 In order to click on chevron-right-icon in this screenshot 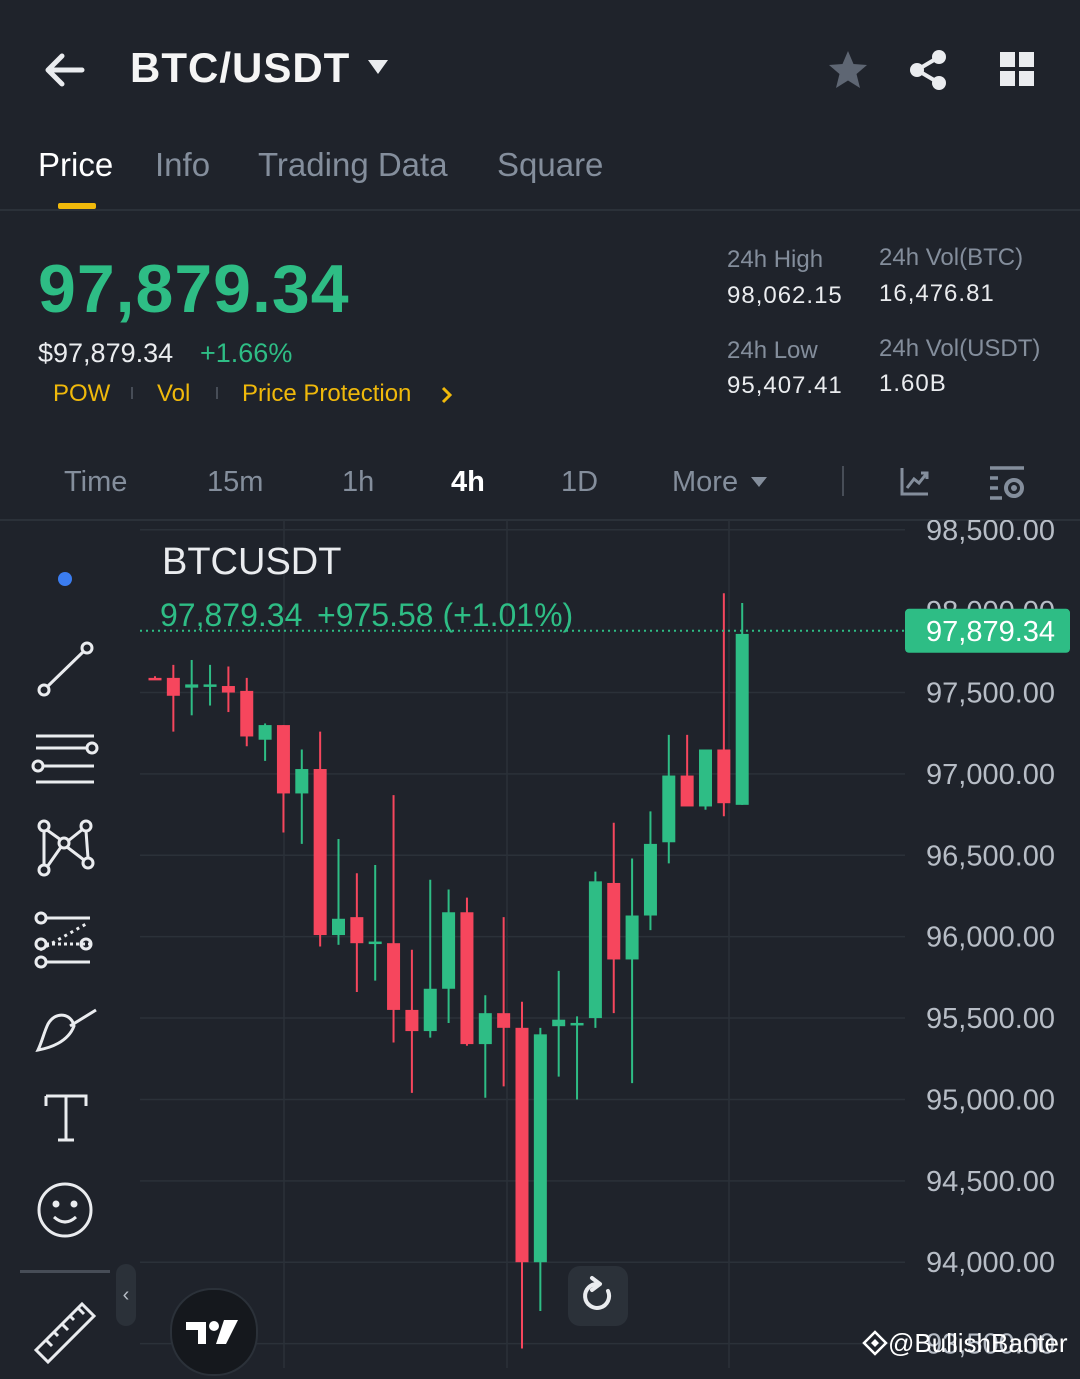, I will do `click(447, 397)`.